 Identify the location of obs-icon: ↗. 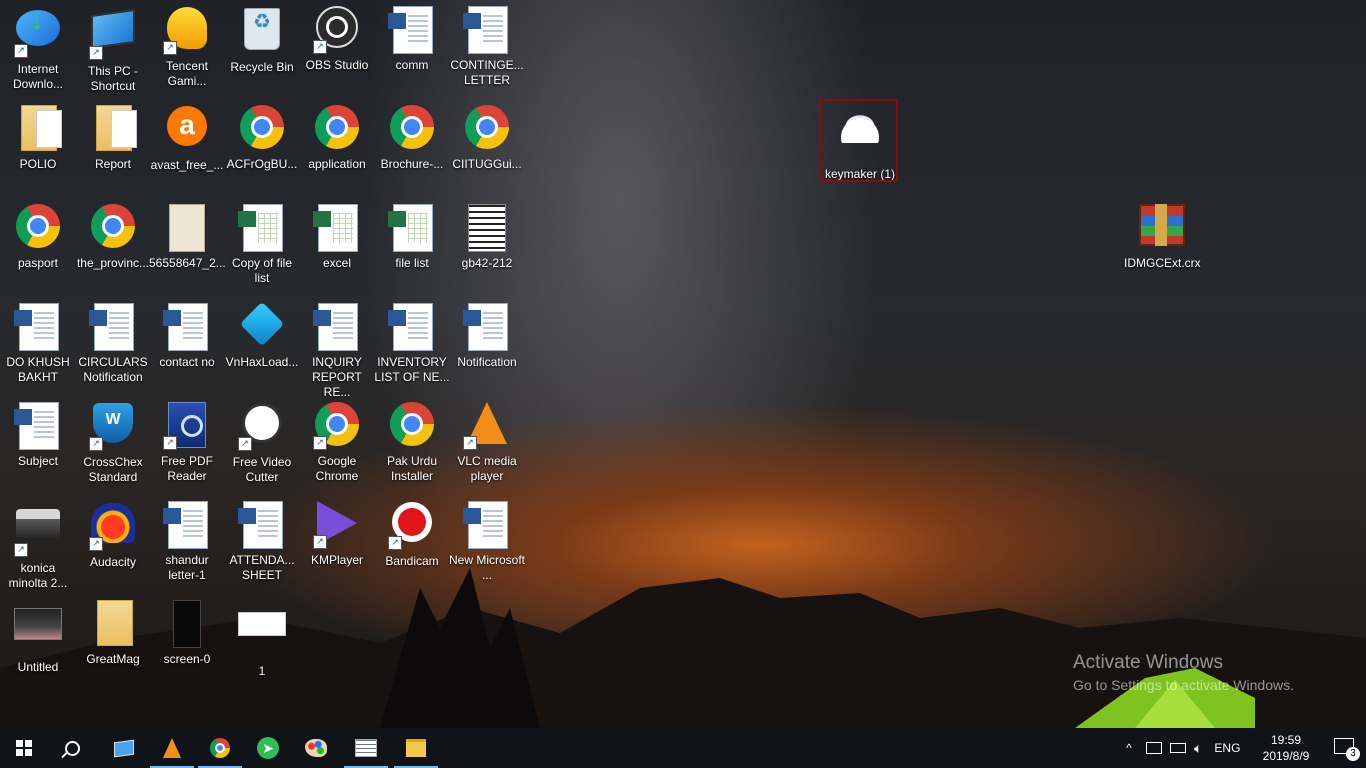
(337, 30).